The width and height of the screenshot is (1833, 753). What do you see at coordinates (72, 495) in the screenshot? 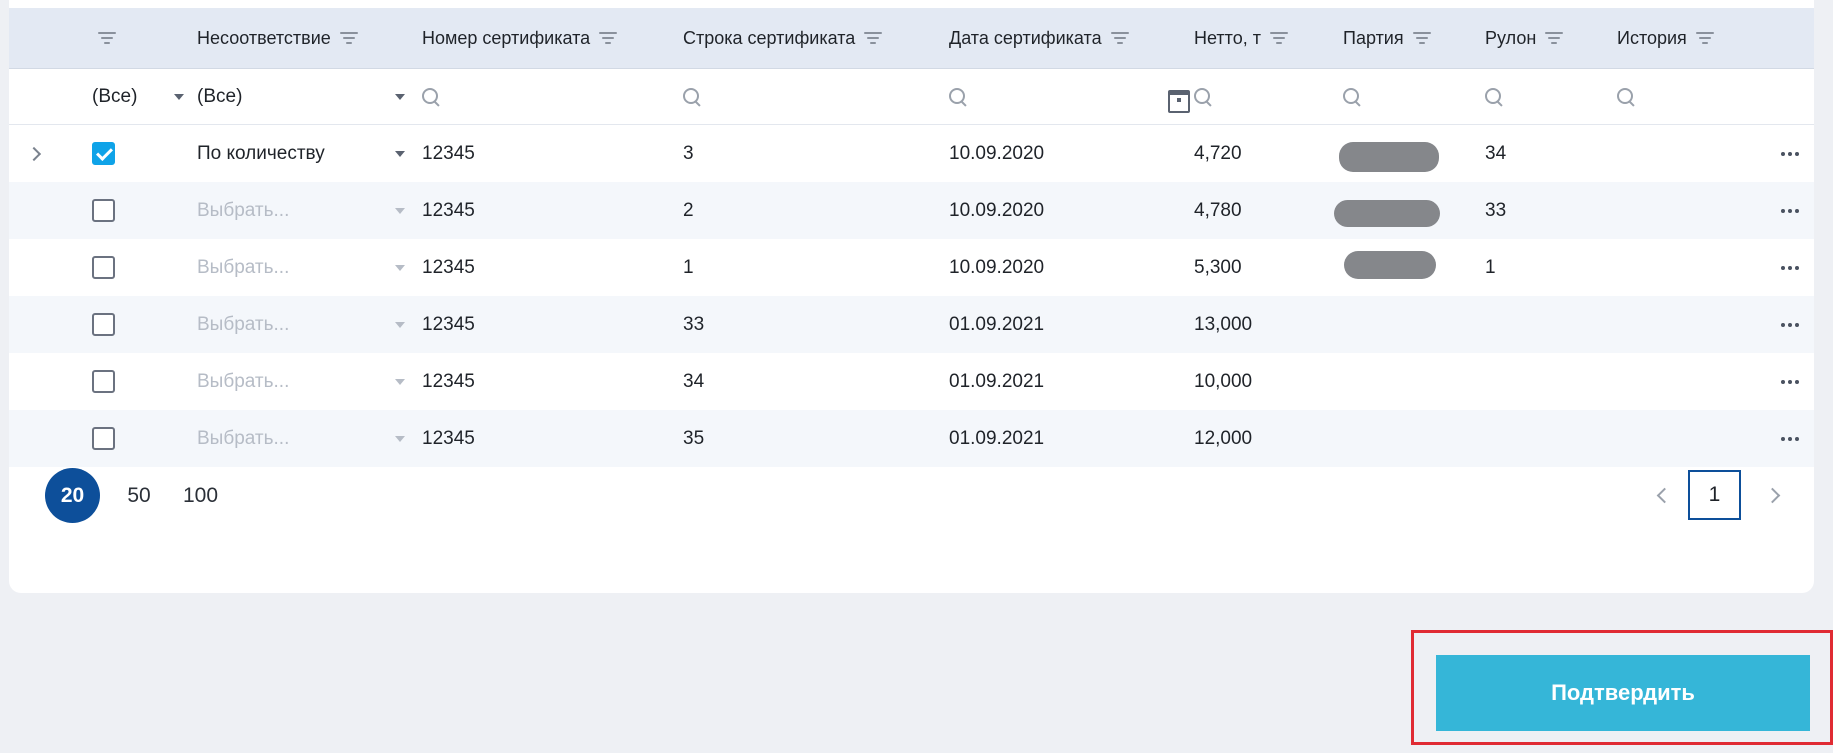
I see `page-size-20: 20` at bounding box center [72, 495].